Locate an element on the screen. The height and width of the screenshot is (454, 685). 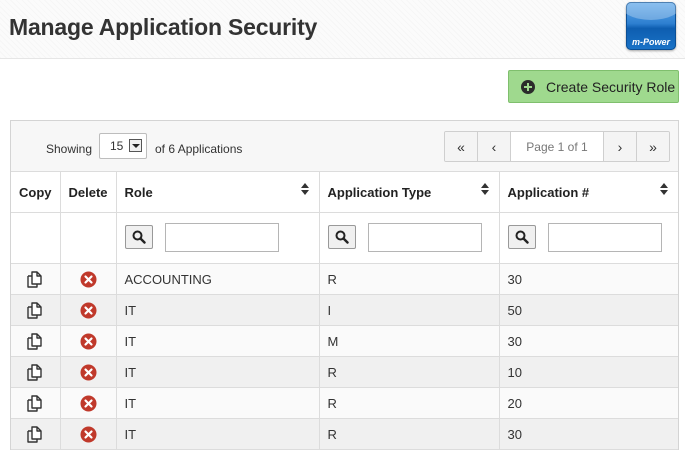
pager: « ‹ Page 1 of 1 › » is located at coordinates (557, 146).